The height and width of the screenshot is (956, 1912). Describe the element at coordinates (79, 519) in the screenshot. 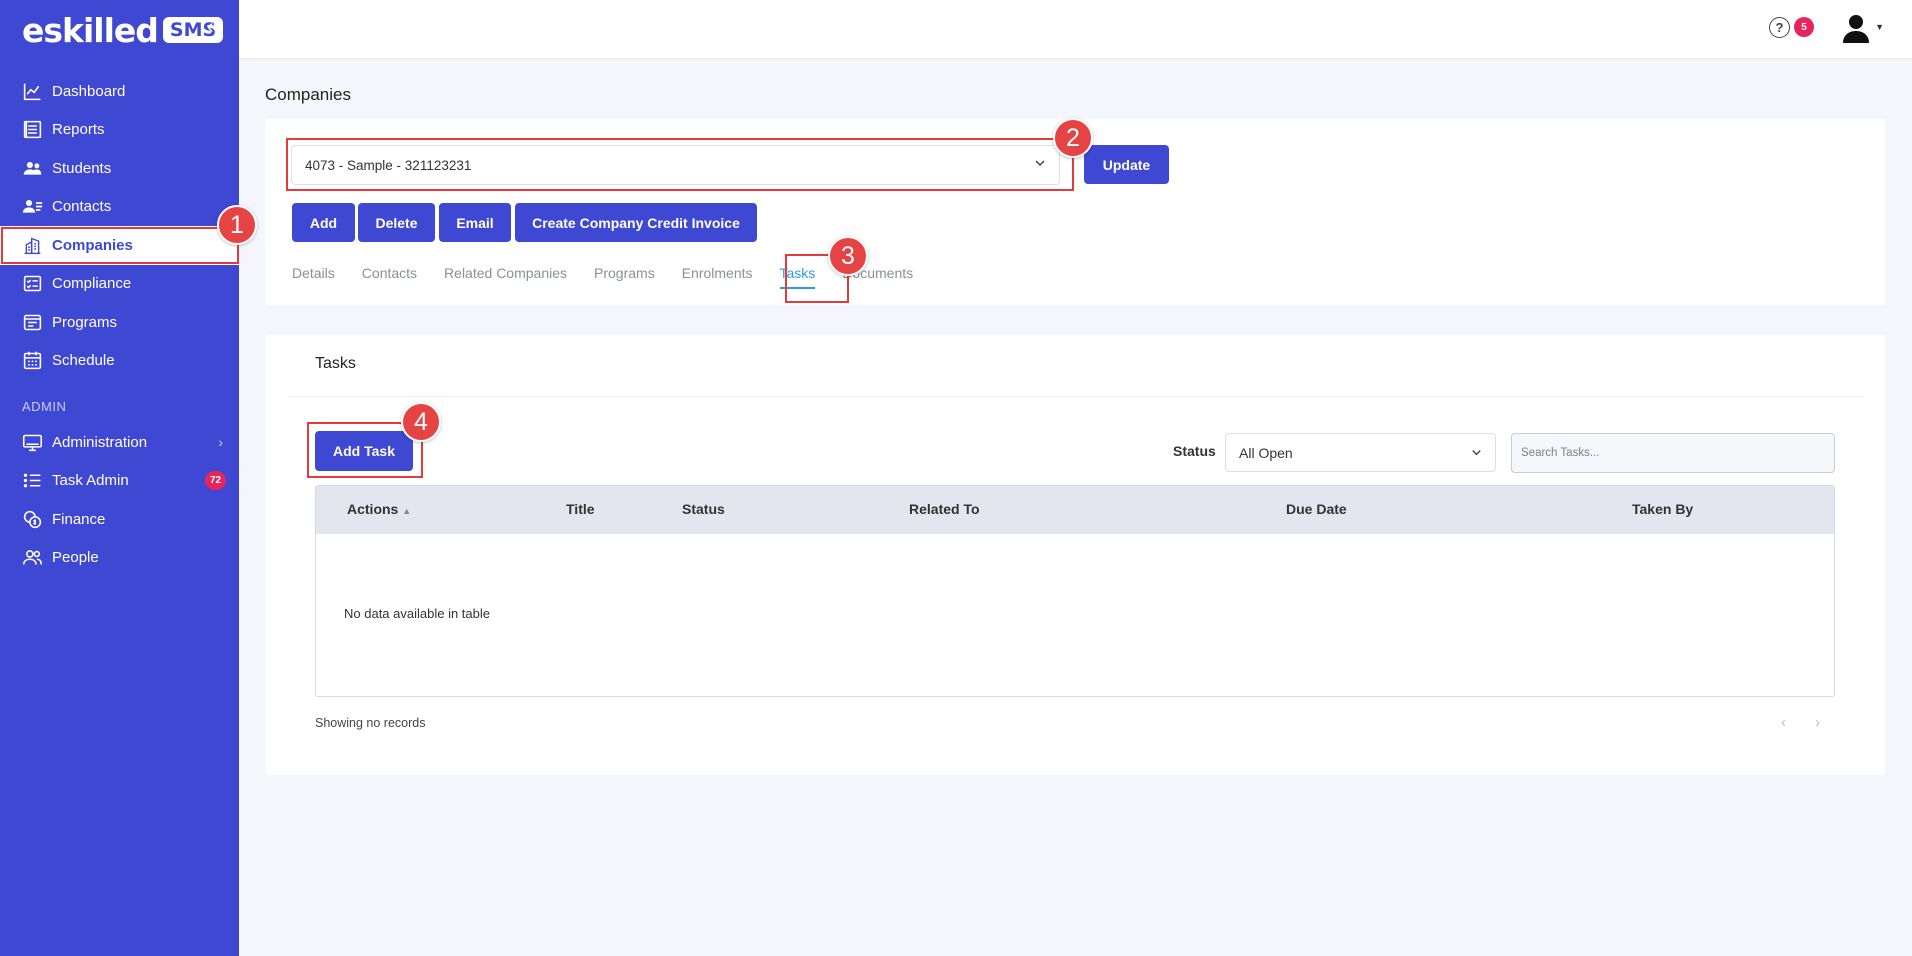

I see `sidebar-item-label: Finance` at that location.